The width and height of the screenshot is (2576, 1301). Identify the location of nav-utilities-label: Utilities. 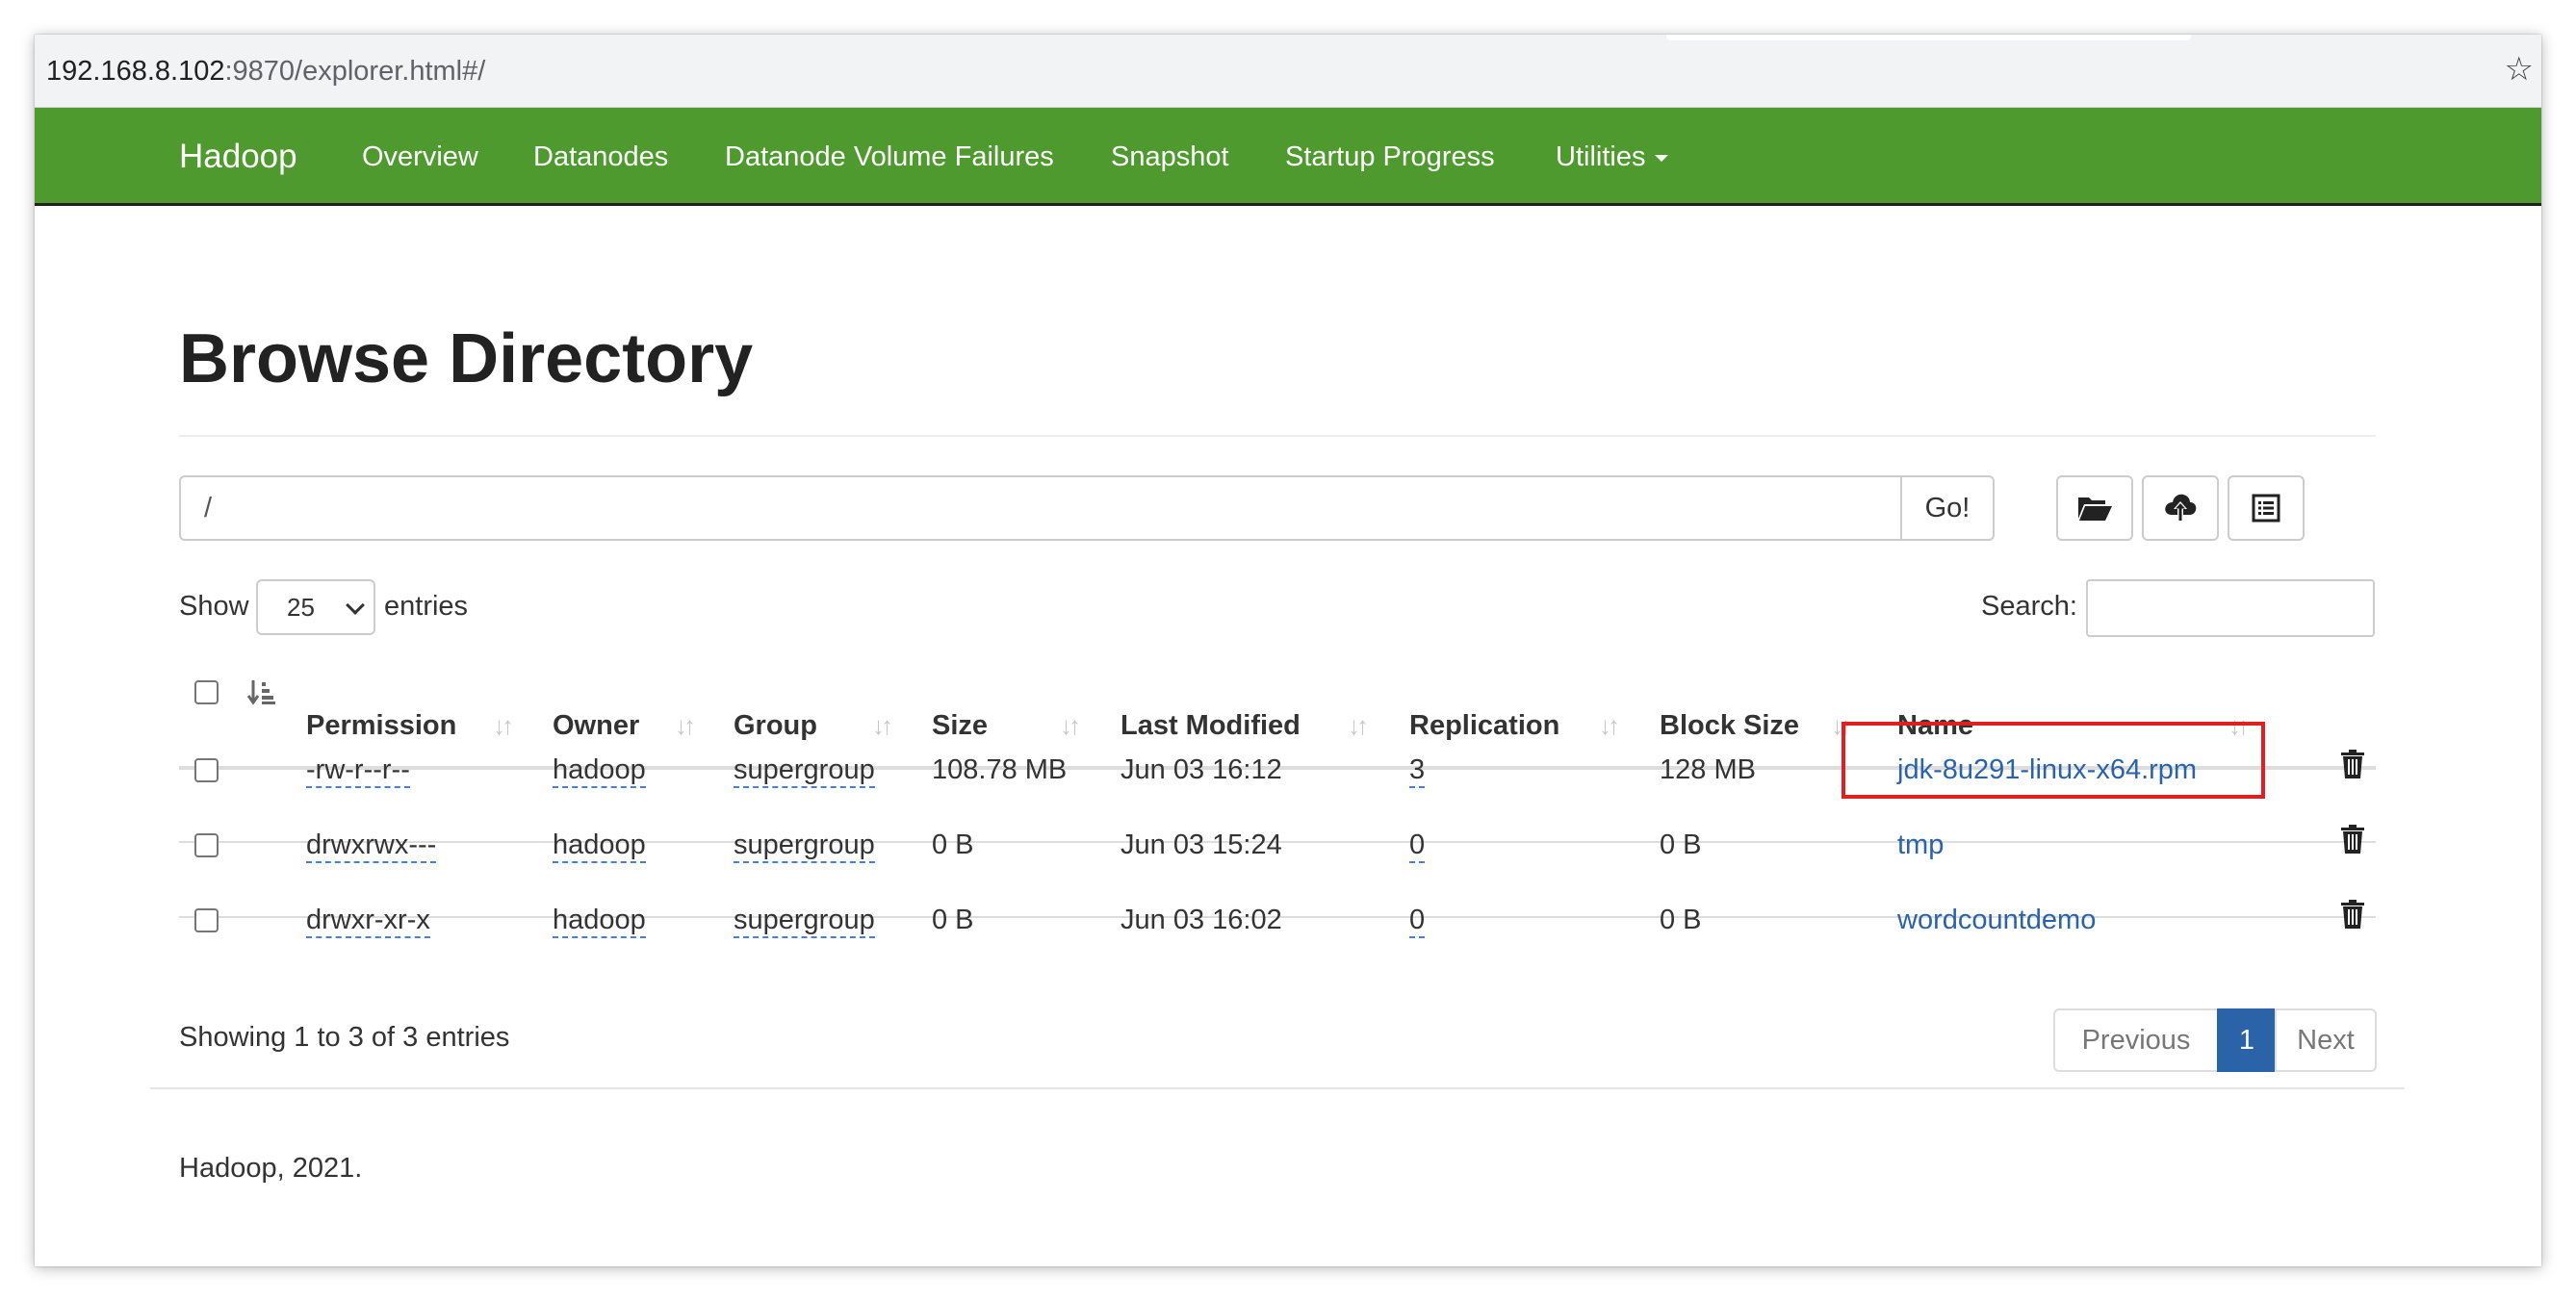
(1601, 156).